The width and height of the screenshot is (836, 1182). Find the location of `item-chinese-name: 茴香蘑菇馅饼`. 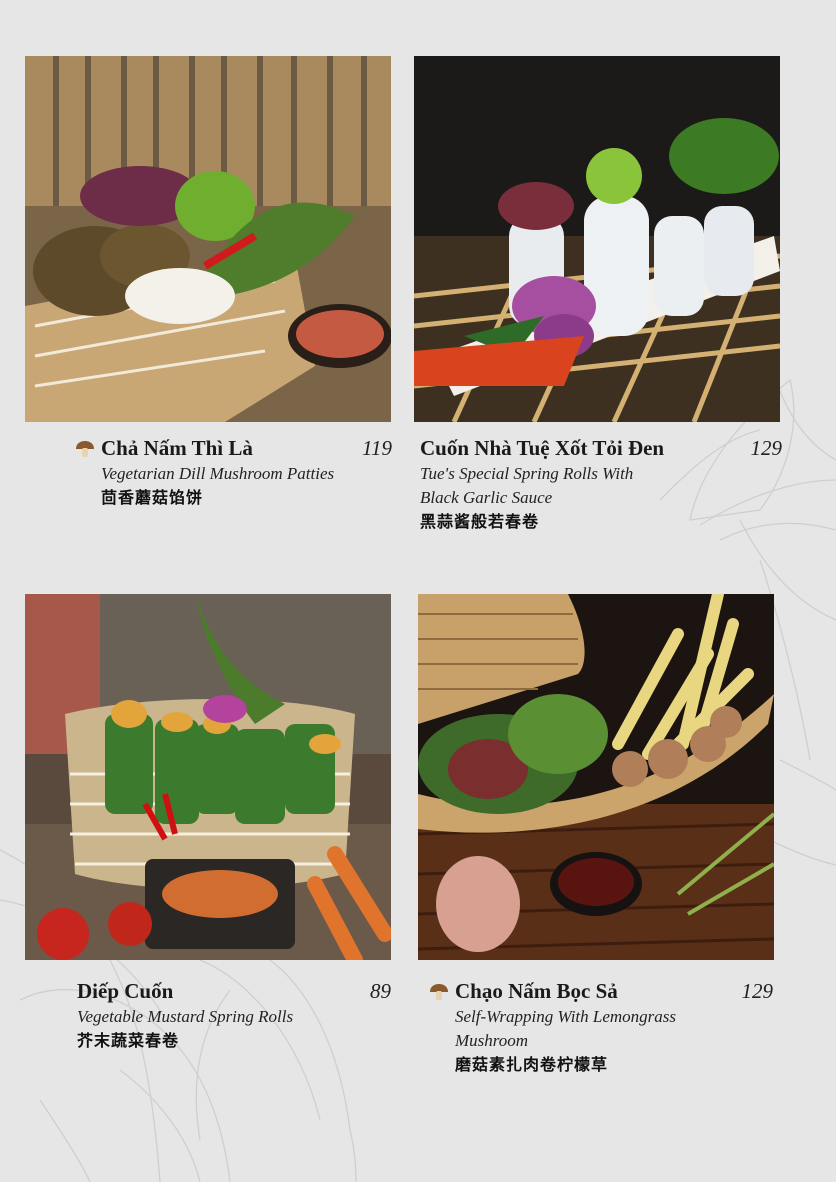

item-chinese-name: 茴香蘑菇馅饼 is located at coordinates (152, 497).